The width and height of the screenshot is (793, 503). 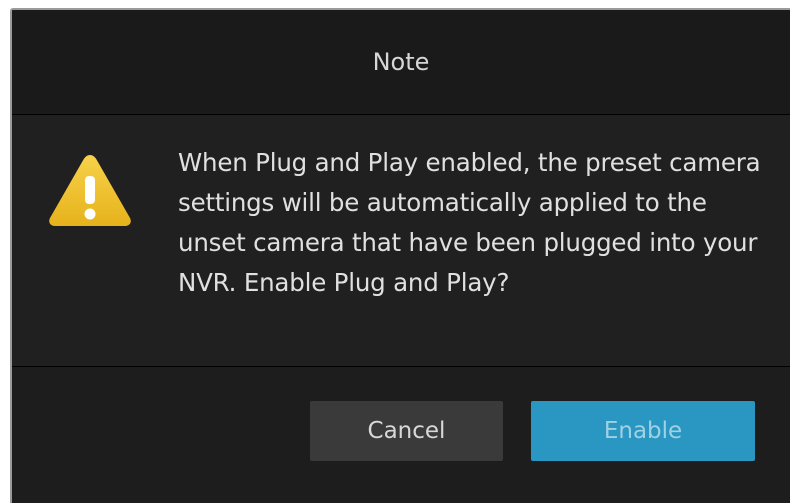 I want to click on dialog-title: Note, so click(x=401, y=62).